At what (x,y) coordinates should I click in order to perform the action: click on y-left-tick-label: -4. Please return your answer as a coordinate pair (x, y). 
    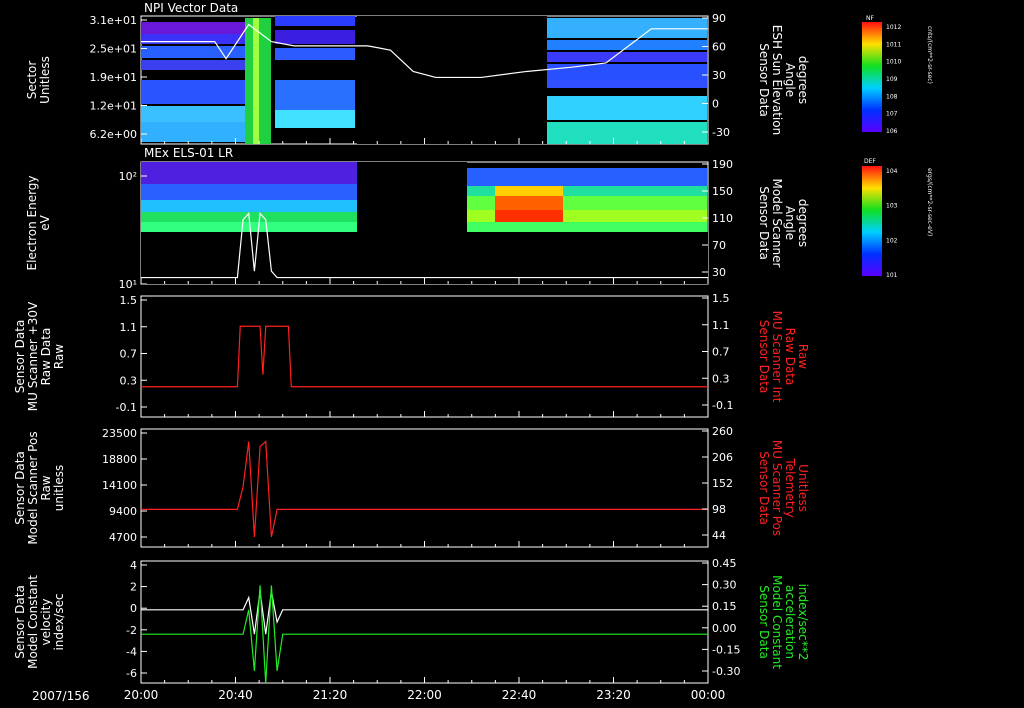
    Looking at the image, I should click on (131, 651).